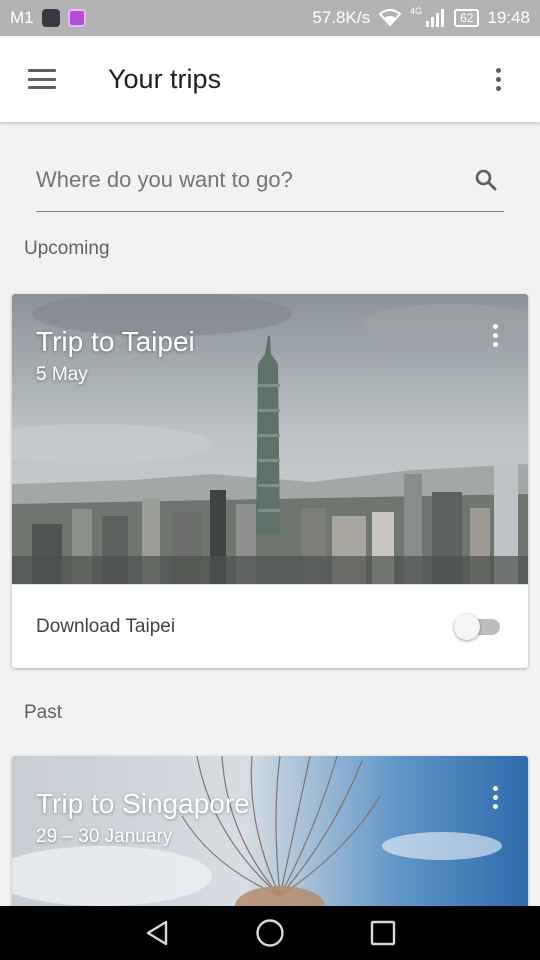  Describe the element at coordinates (143, 803) in the screenshot. I see `trip-title: Trip to Singapore` at that location.